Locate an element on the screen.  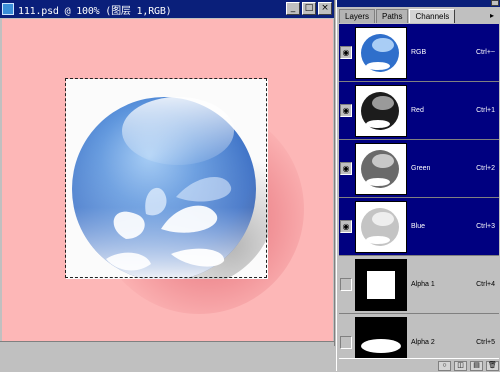
channel-shortcut: Ctrl+4 is located at coordinates (485, 284).